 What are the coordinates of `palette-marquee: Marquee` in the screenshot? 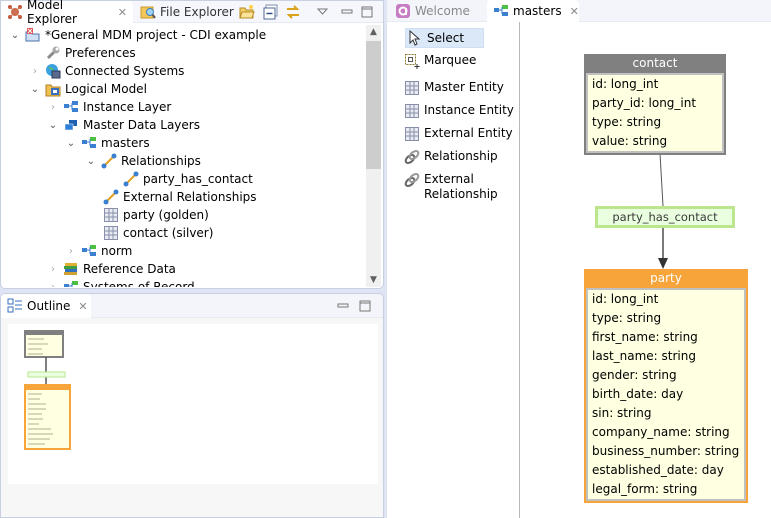 It's located at (440, 61).